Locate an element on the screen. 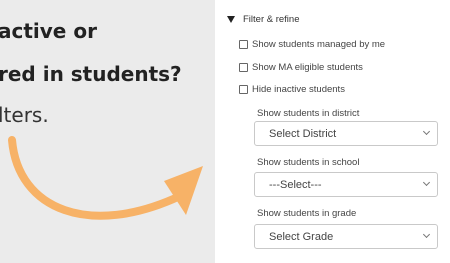 This screenshot has width=450, height=263. grade-select-value: Select Grade is located at coordinates (301, 236).